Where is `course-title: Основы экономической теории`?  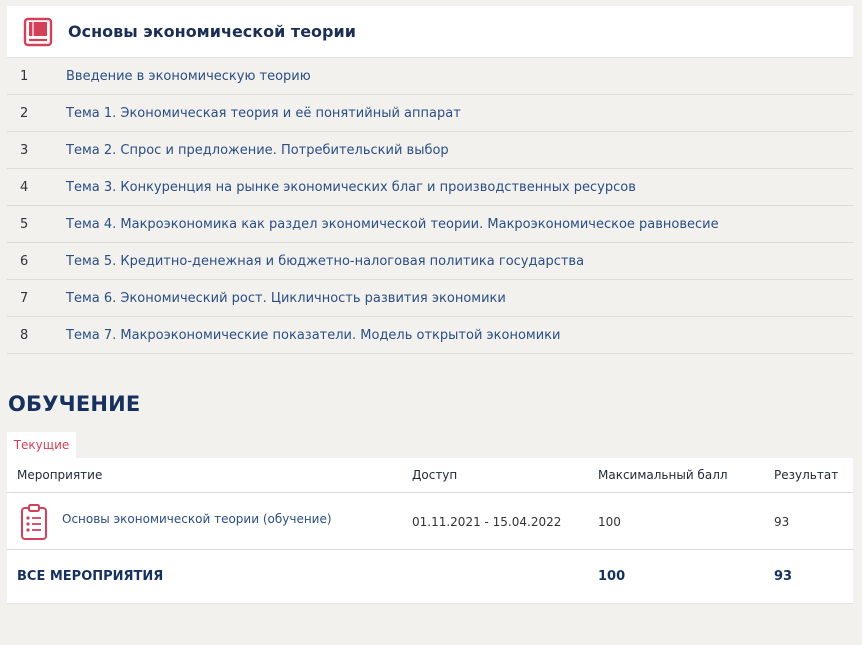
course-title: Основы экономической теории is located at coordinates (212, 31).